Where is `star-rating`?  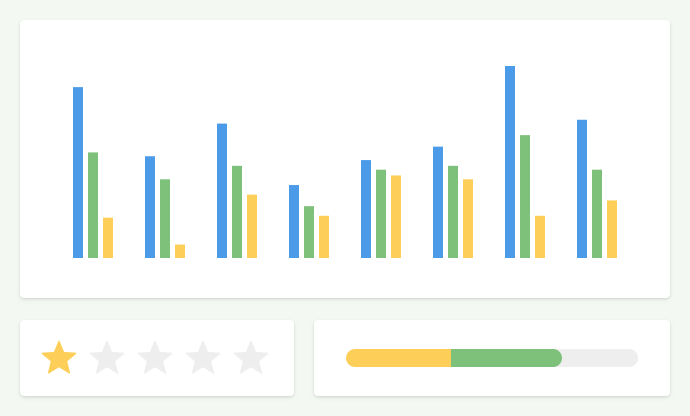 star-rating is located at coordinates (155, 358).